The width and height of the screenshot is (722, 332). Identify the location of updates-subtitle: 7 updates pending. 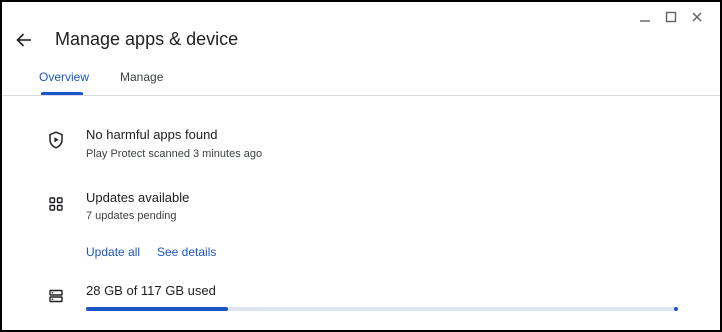
(131, 216).